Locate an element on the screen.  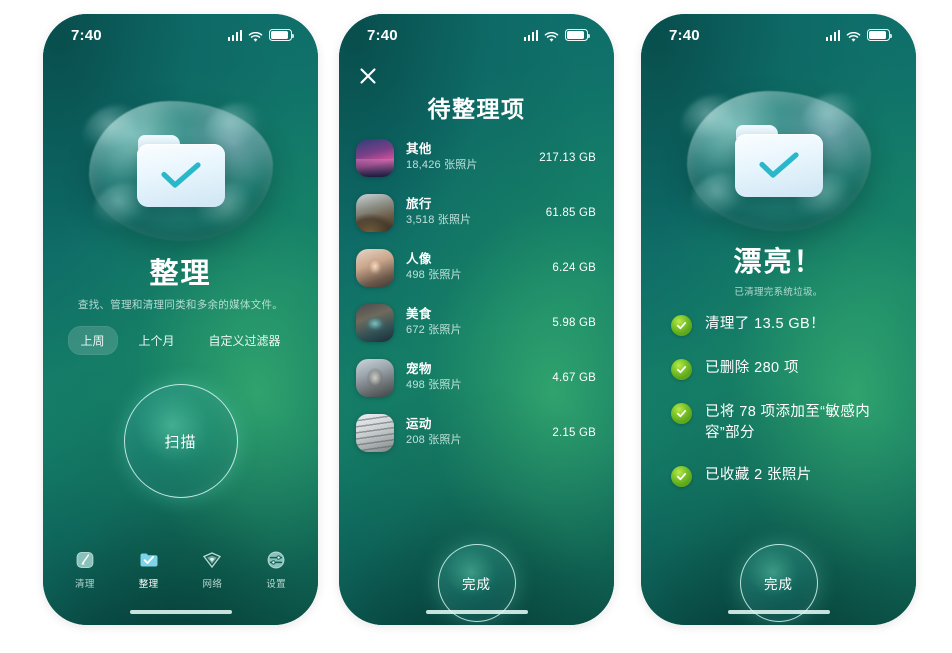
category-name: 人像 is located at coordinates (419, 258).